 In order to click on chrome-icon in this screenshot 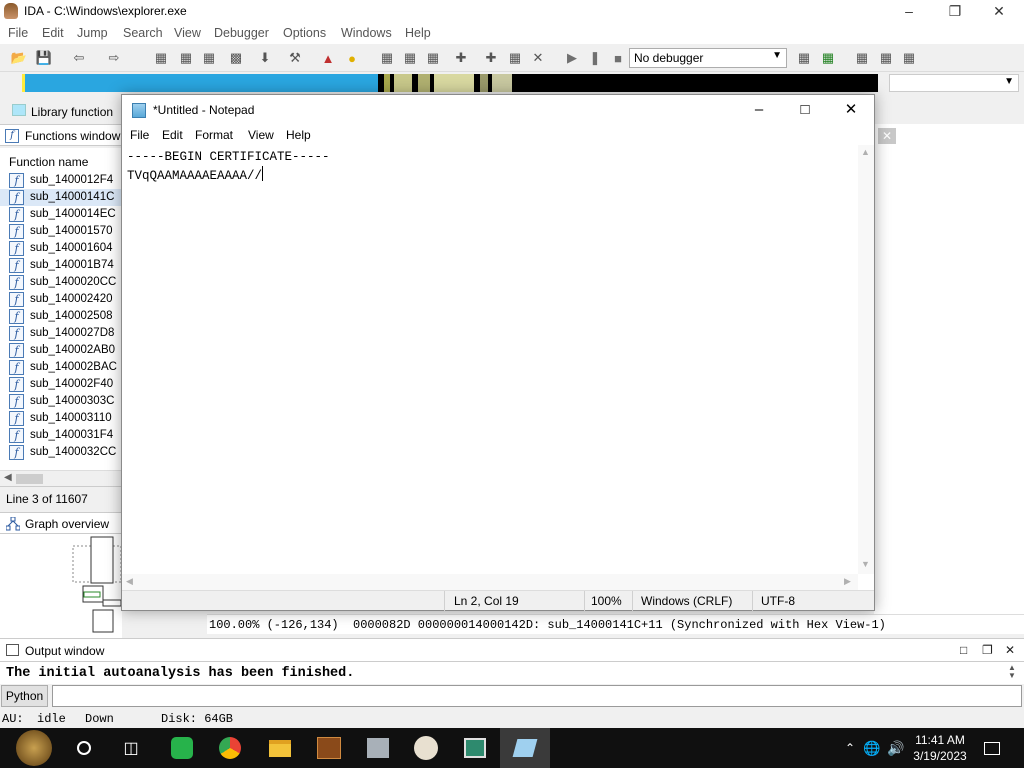, I will do `click(230, 748)`.